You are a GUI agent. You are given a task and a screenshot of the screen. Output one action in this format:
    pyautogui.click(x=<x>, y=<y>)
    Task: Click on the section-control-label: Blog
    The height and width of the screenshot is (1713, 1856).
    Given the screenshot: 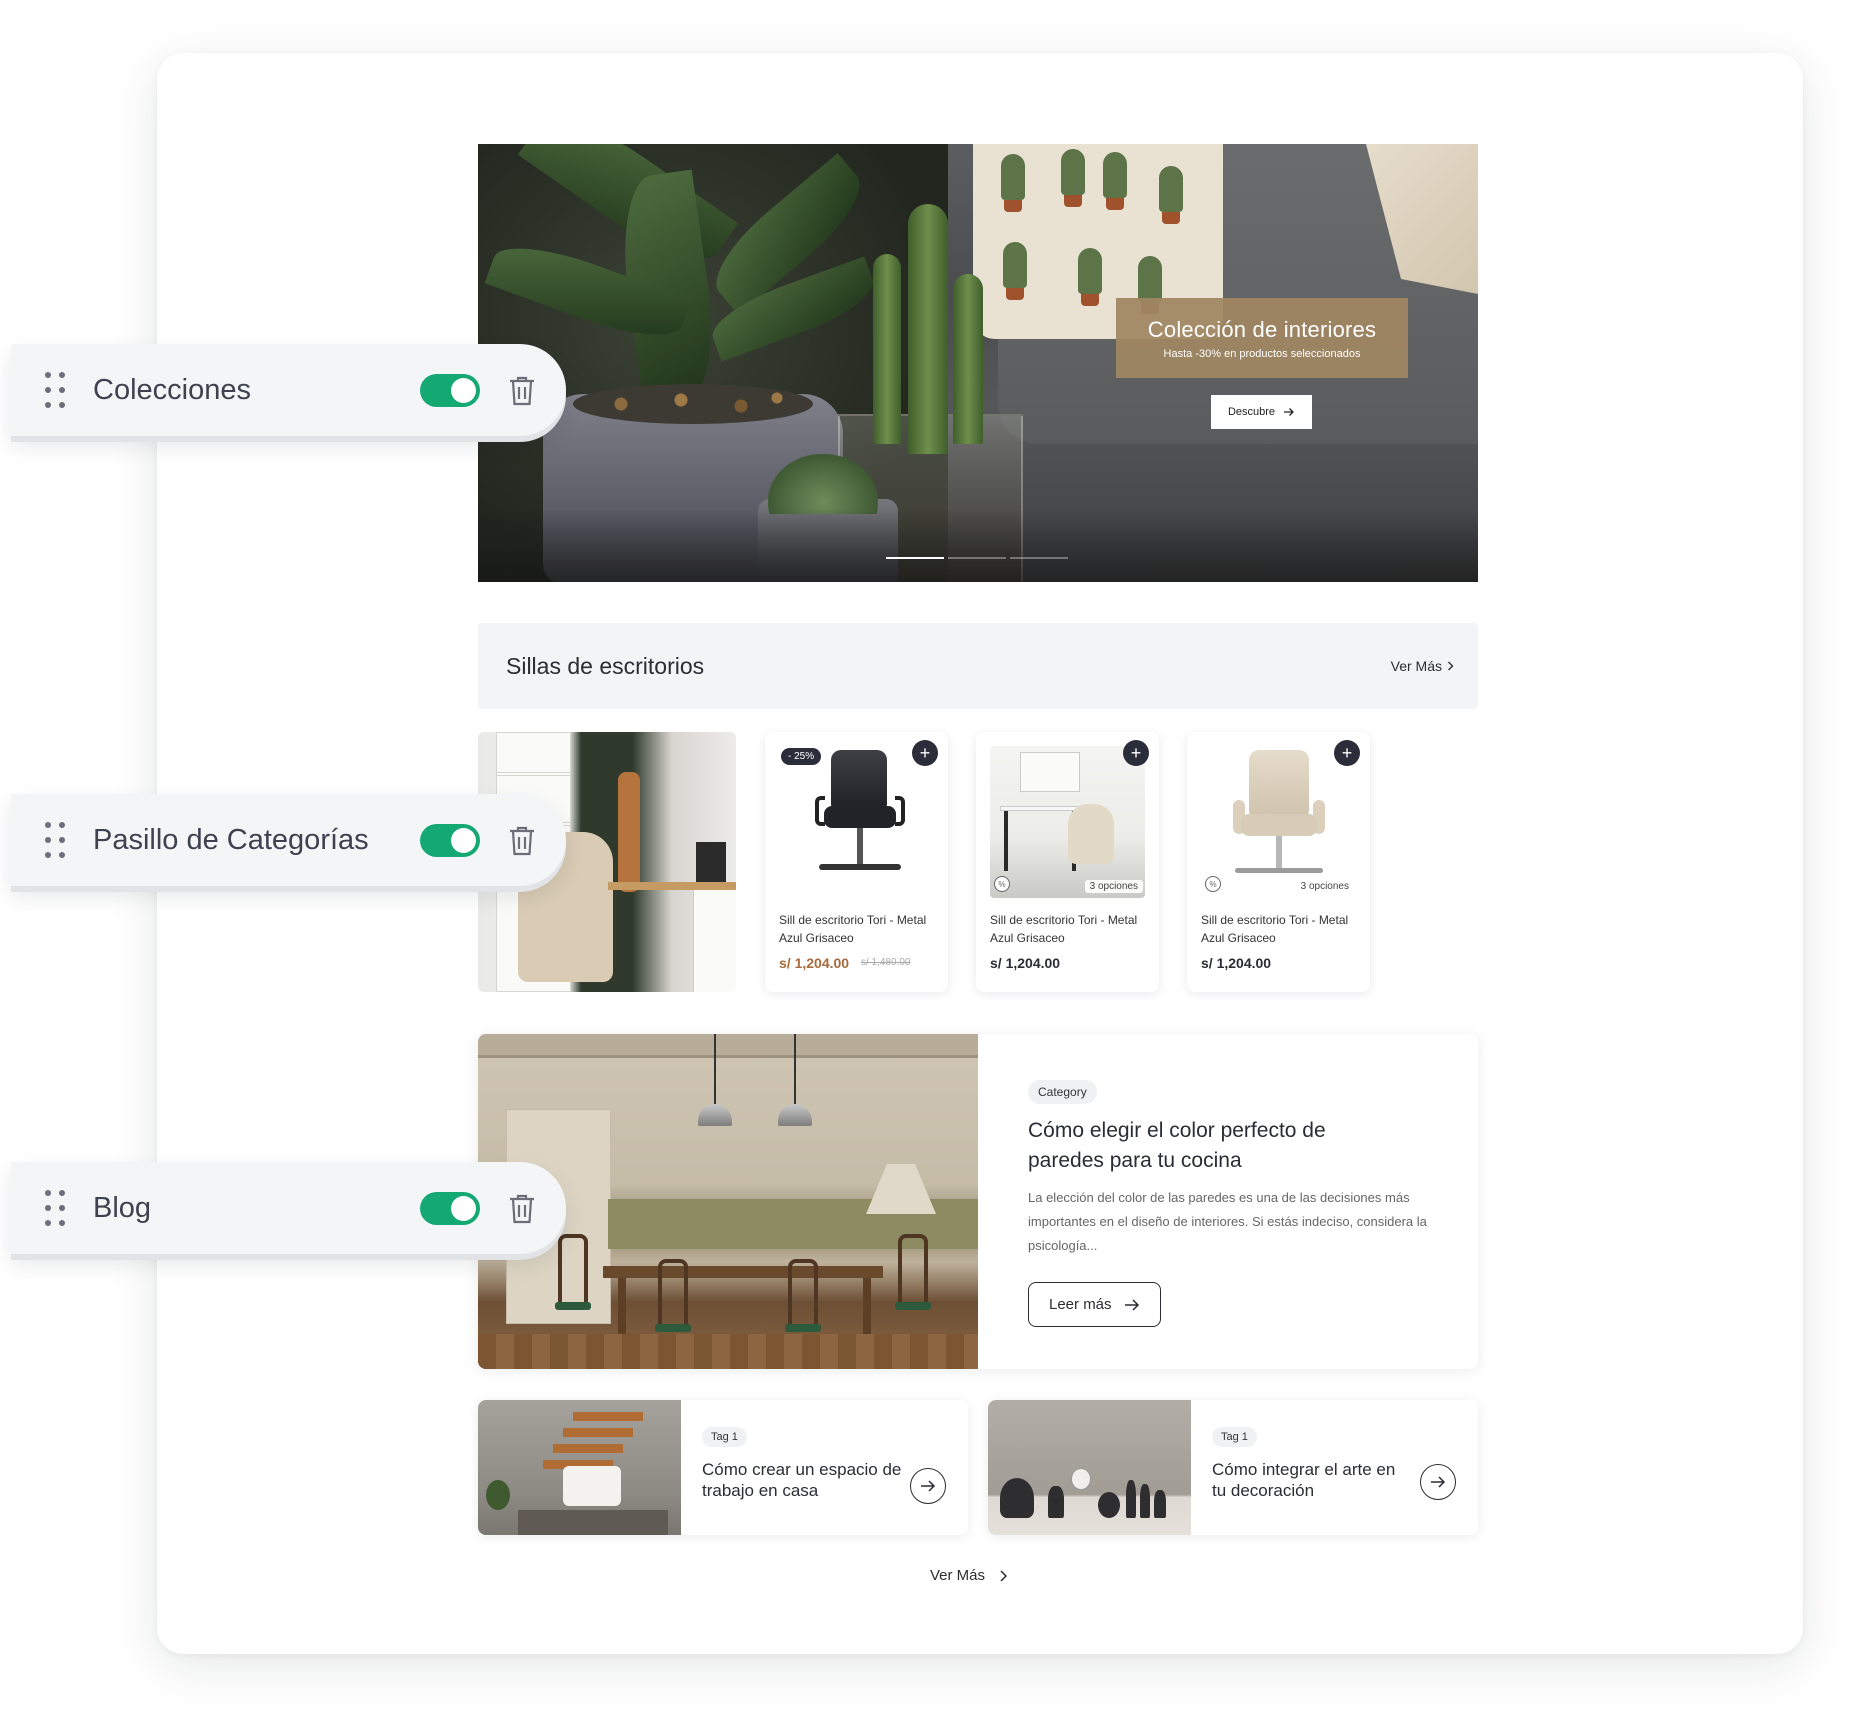 What is the action you would take?
    pyautogui.click(x=122, y=1207)
    